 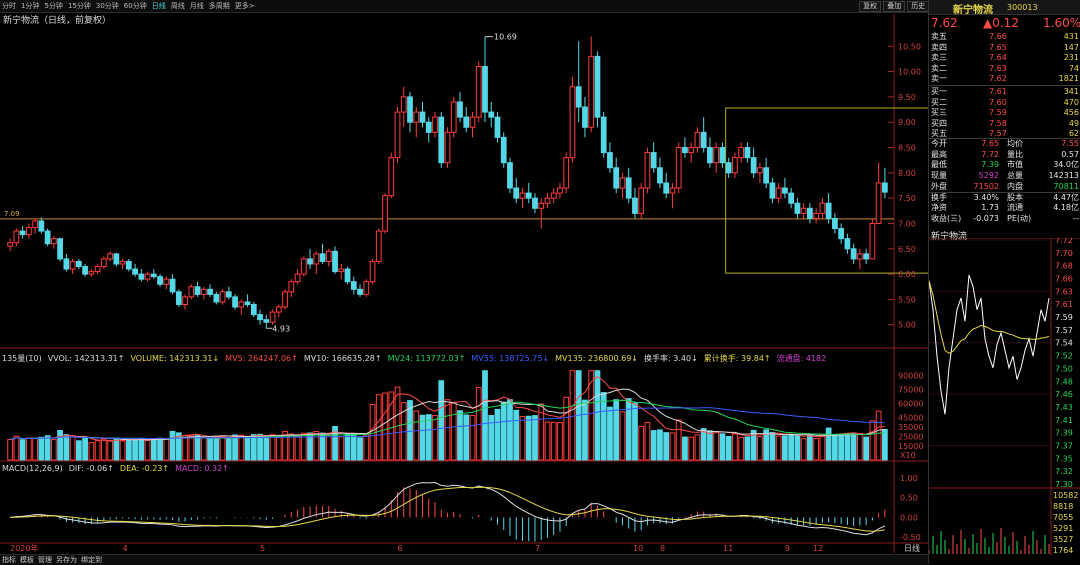 What do you see at coordinates (1004, 23) in the screenshot?
I see `price-summary: 7.62 ▲0.12 1.60%` at bounding box center [1004, 23].